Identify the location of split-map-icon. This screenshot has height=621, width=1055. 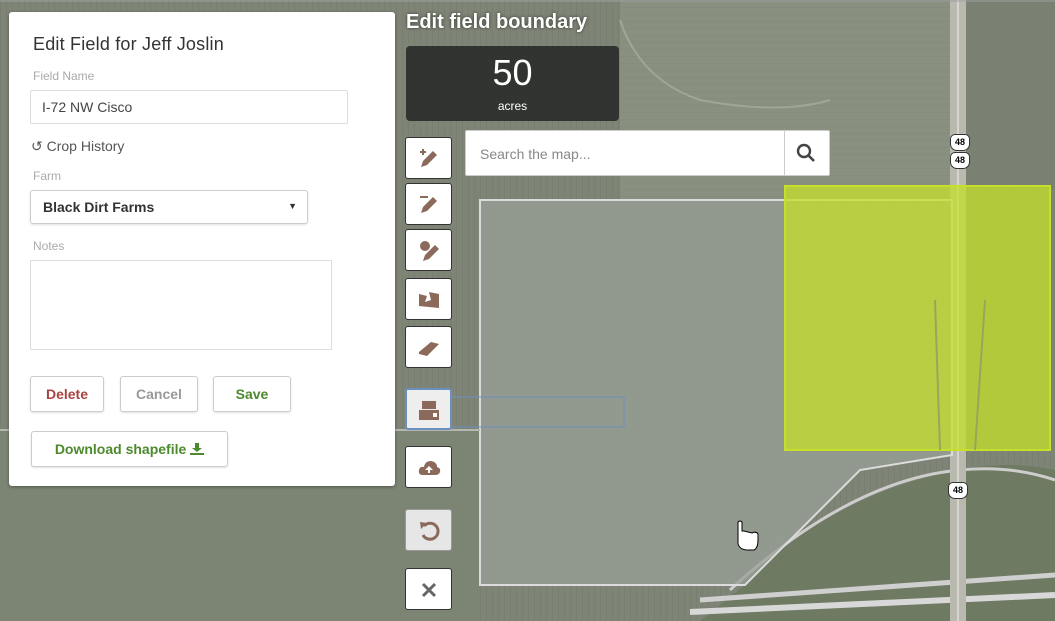
(429, 300).